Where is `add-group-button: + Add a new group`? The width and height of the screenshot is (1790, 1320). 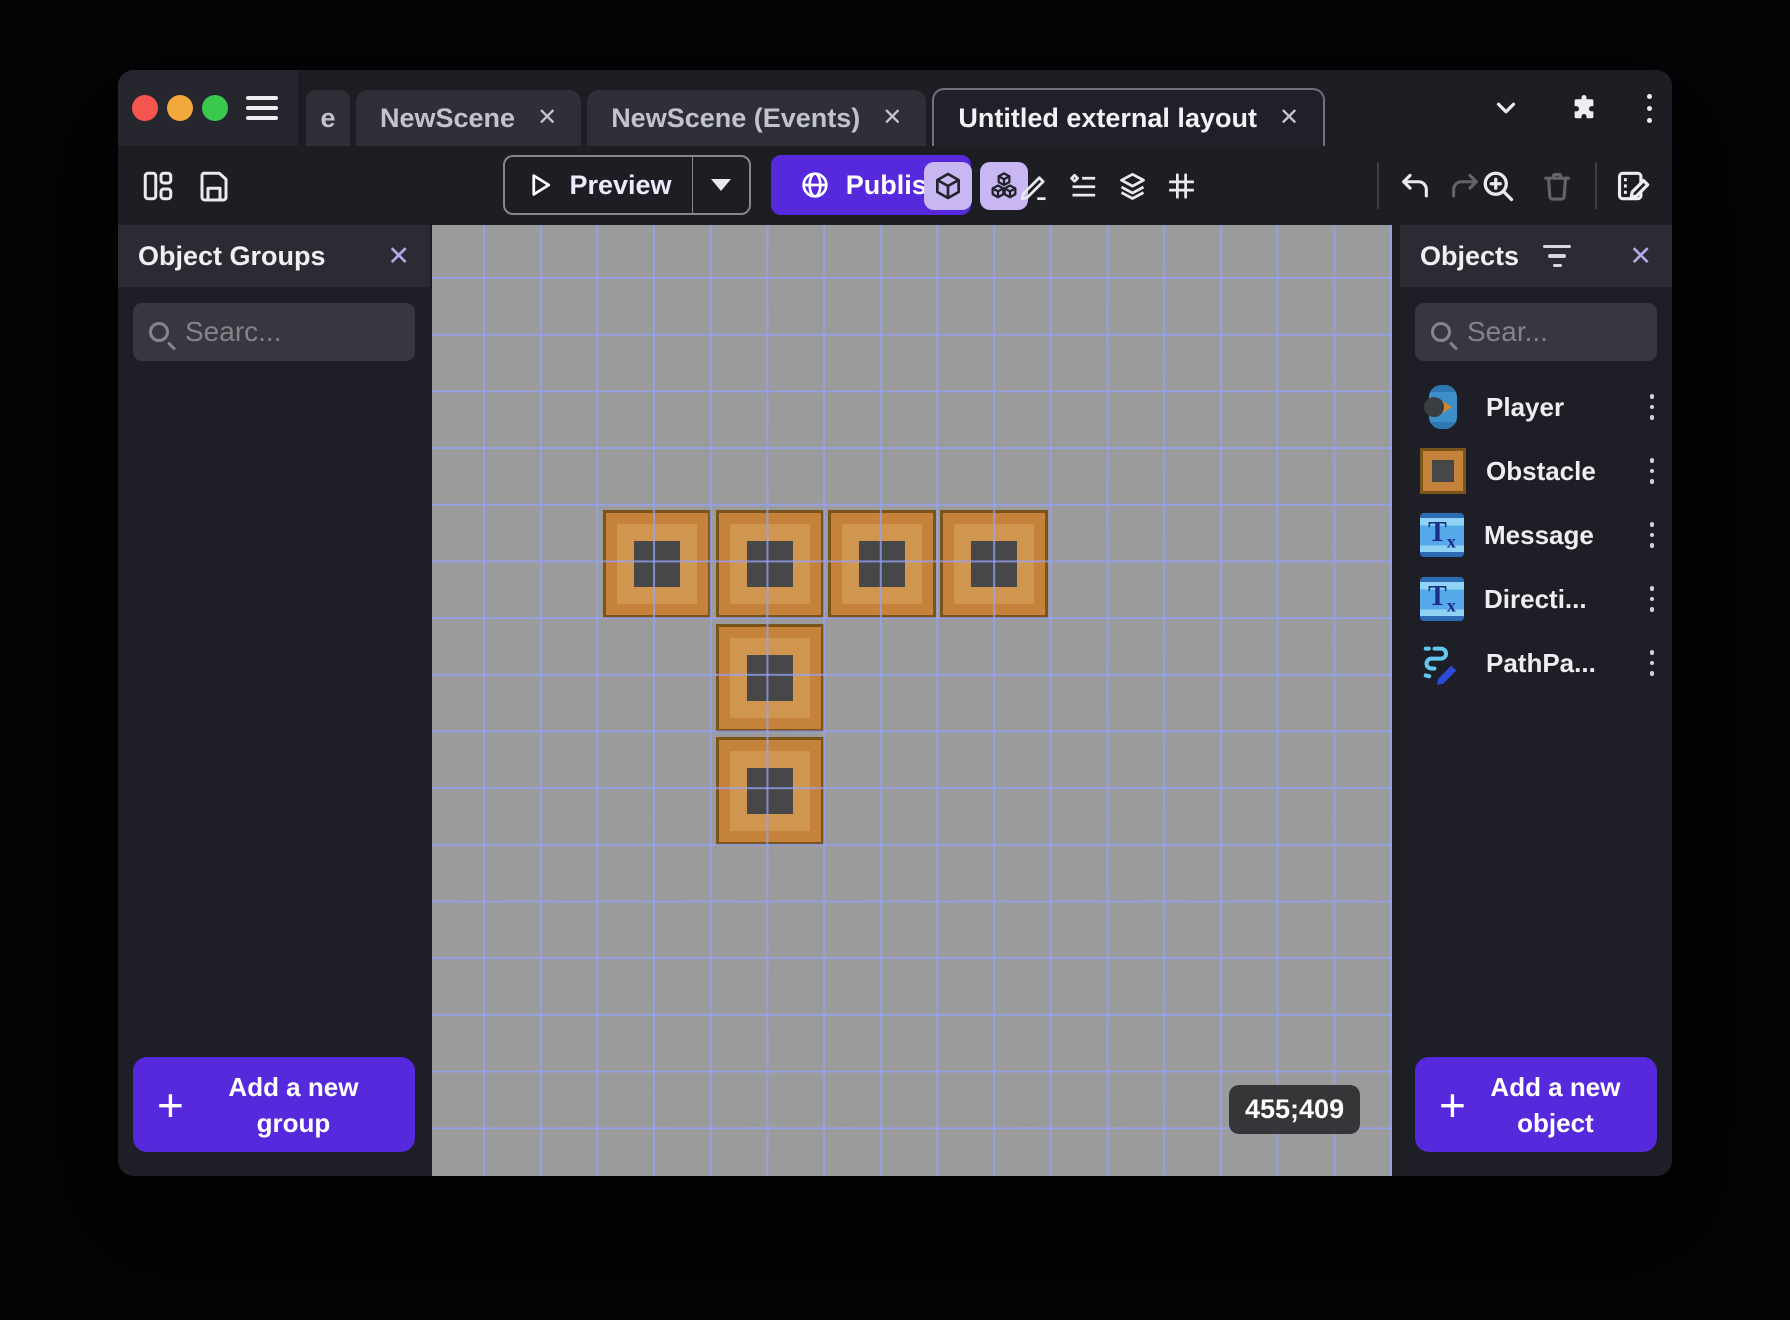
add-group-button: + Add a new group is located at coordinates (274, 1104).